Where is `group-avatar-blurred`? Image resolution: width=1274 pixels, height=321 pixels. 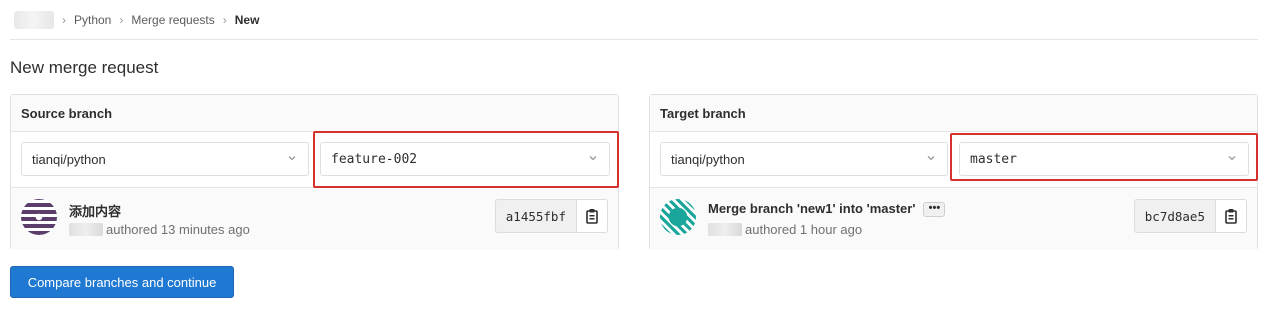 group-avatar-blurred is located at coordinates (34, 19).